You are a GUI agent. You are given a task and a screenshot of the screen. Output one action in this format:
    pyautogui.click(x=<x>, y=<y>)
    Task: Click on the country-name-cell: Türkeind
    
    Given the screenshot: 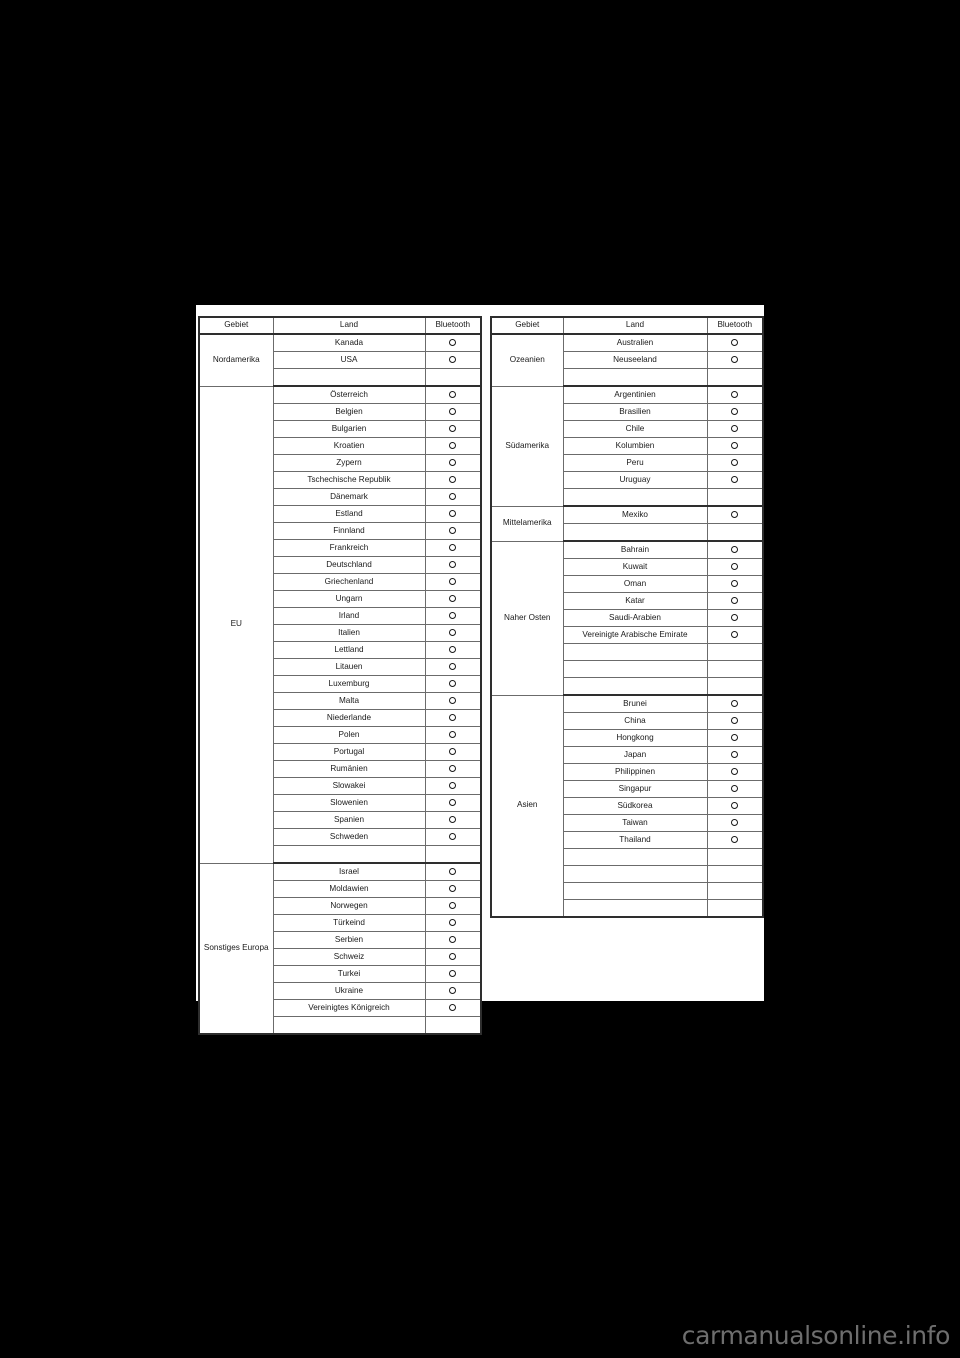 What is the action you would take?
    pyautogui.click(x=349, y=923)
    